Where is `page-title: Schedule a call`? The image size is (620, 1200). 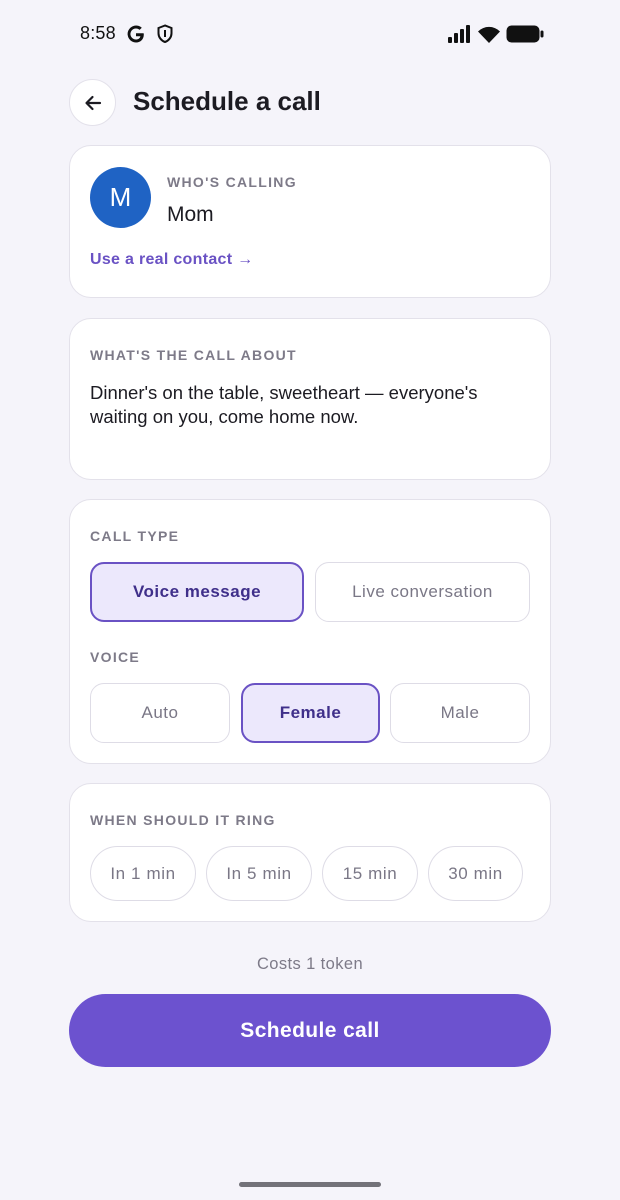 page-title: Schedule a call is located at coordinates (227, 101).